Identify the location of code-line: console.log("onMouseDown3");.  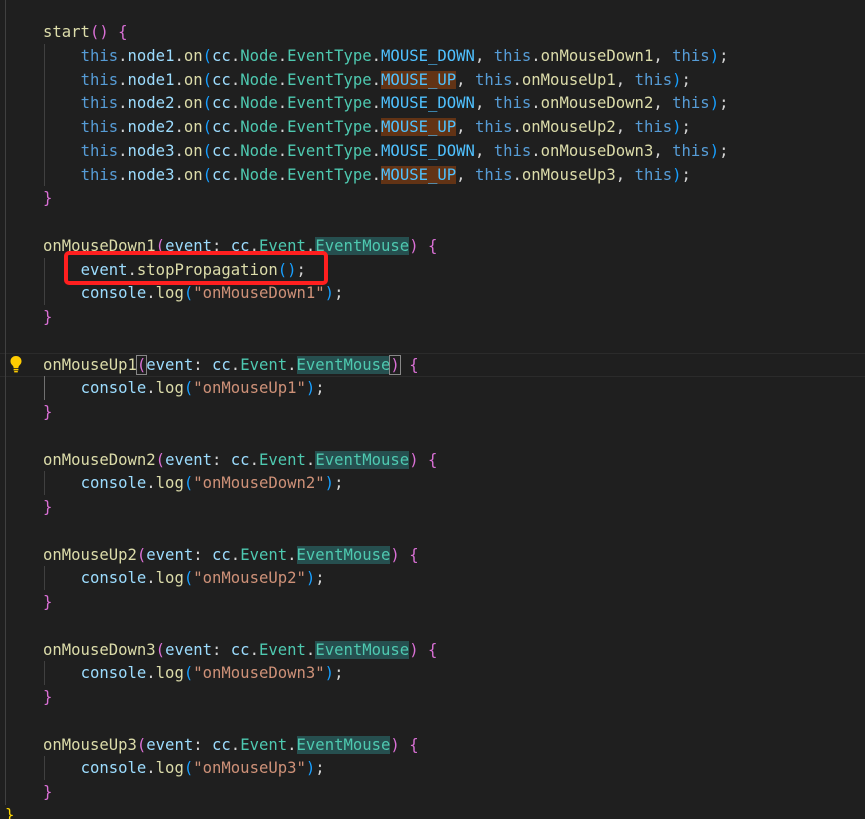
(432, 673).